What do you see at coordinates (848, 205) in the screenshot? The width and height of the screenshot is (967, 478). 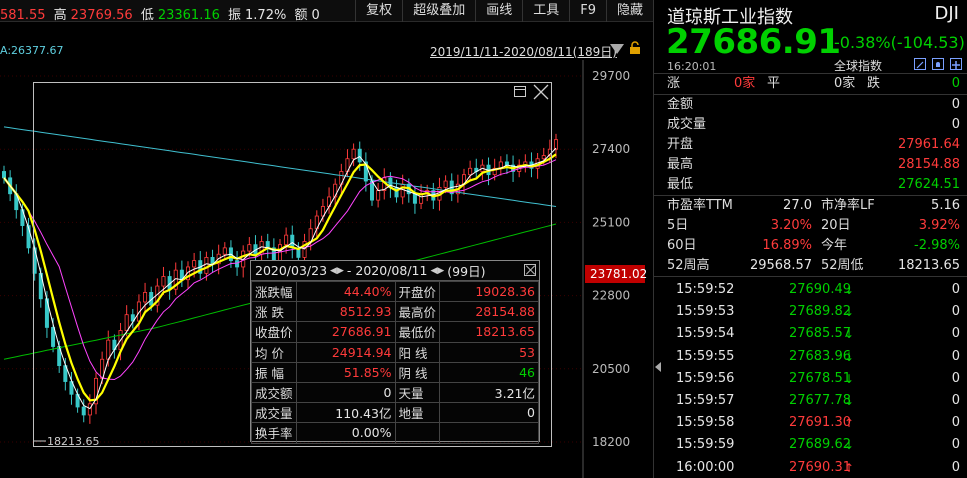 I see `stat-label: 市净率LF` at bounding box center [848, 205].